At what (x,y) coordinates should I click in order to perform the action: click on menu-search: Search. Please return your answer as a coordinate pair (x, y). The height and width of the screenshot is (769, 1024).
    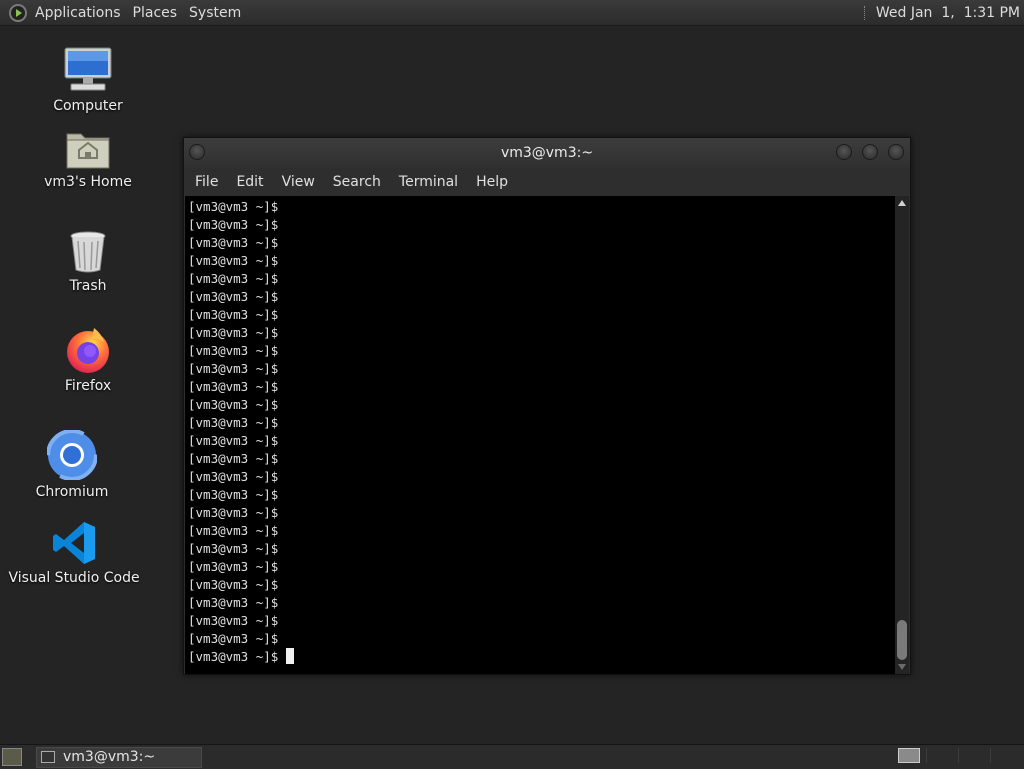
    Looking at the image, I should click on (357, 182).